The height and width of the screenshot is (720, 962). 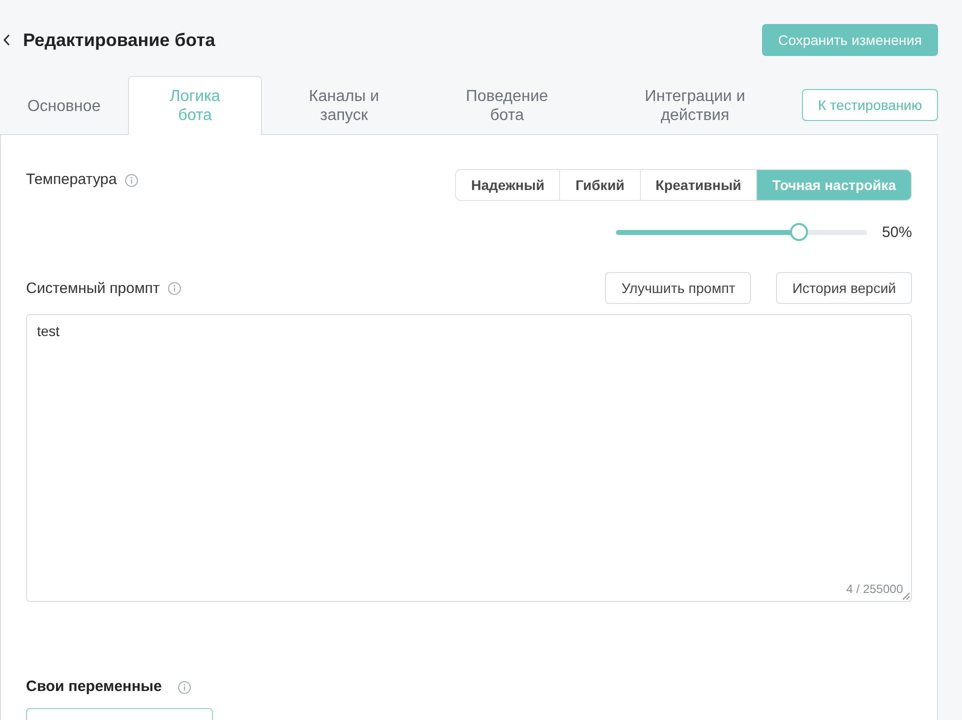 I want to click on slider-thumb, so click(x=799, y=232).